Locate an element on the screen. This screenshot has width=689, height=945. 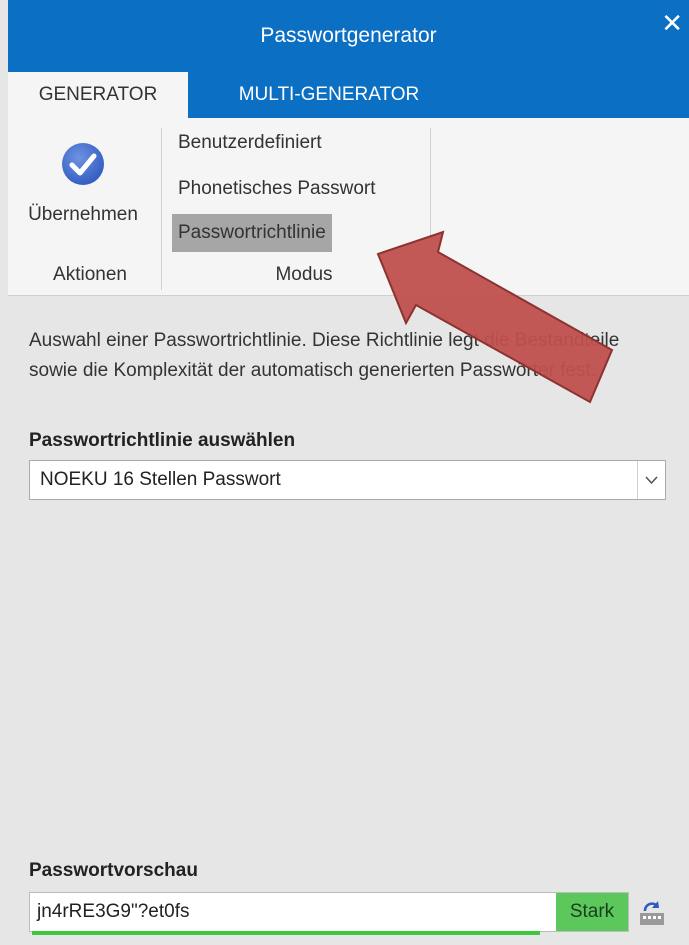
accept-label: Übernehmen is located at coordinates (83, 214).